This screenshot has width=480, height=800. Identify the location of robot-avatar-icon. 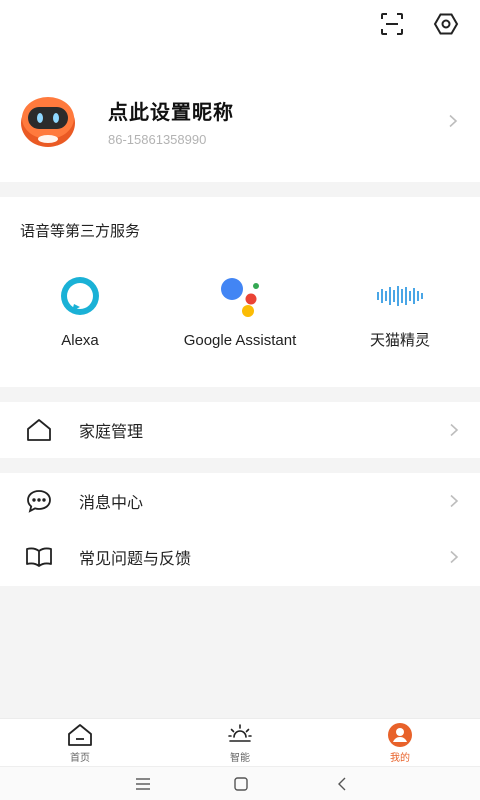
(48, 121).